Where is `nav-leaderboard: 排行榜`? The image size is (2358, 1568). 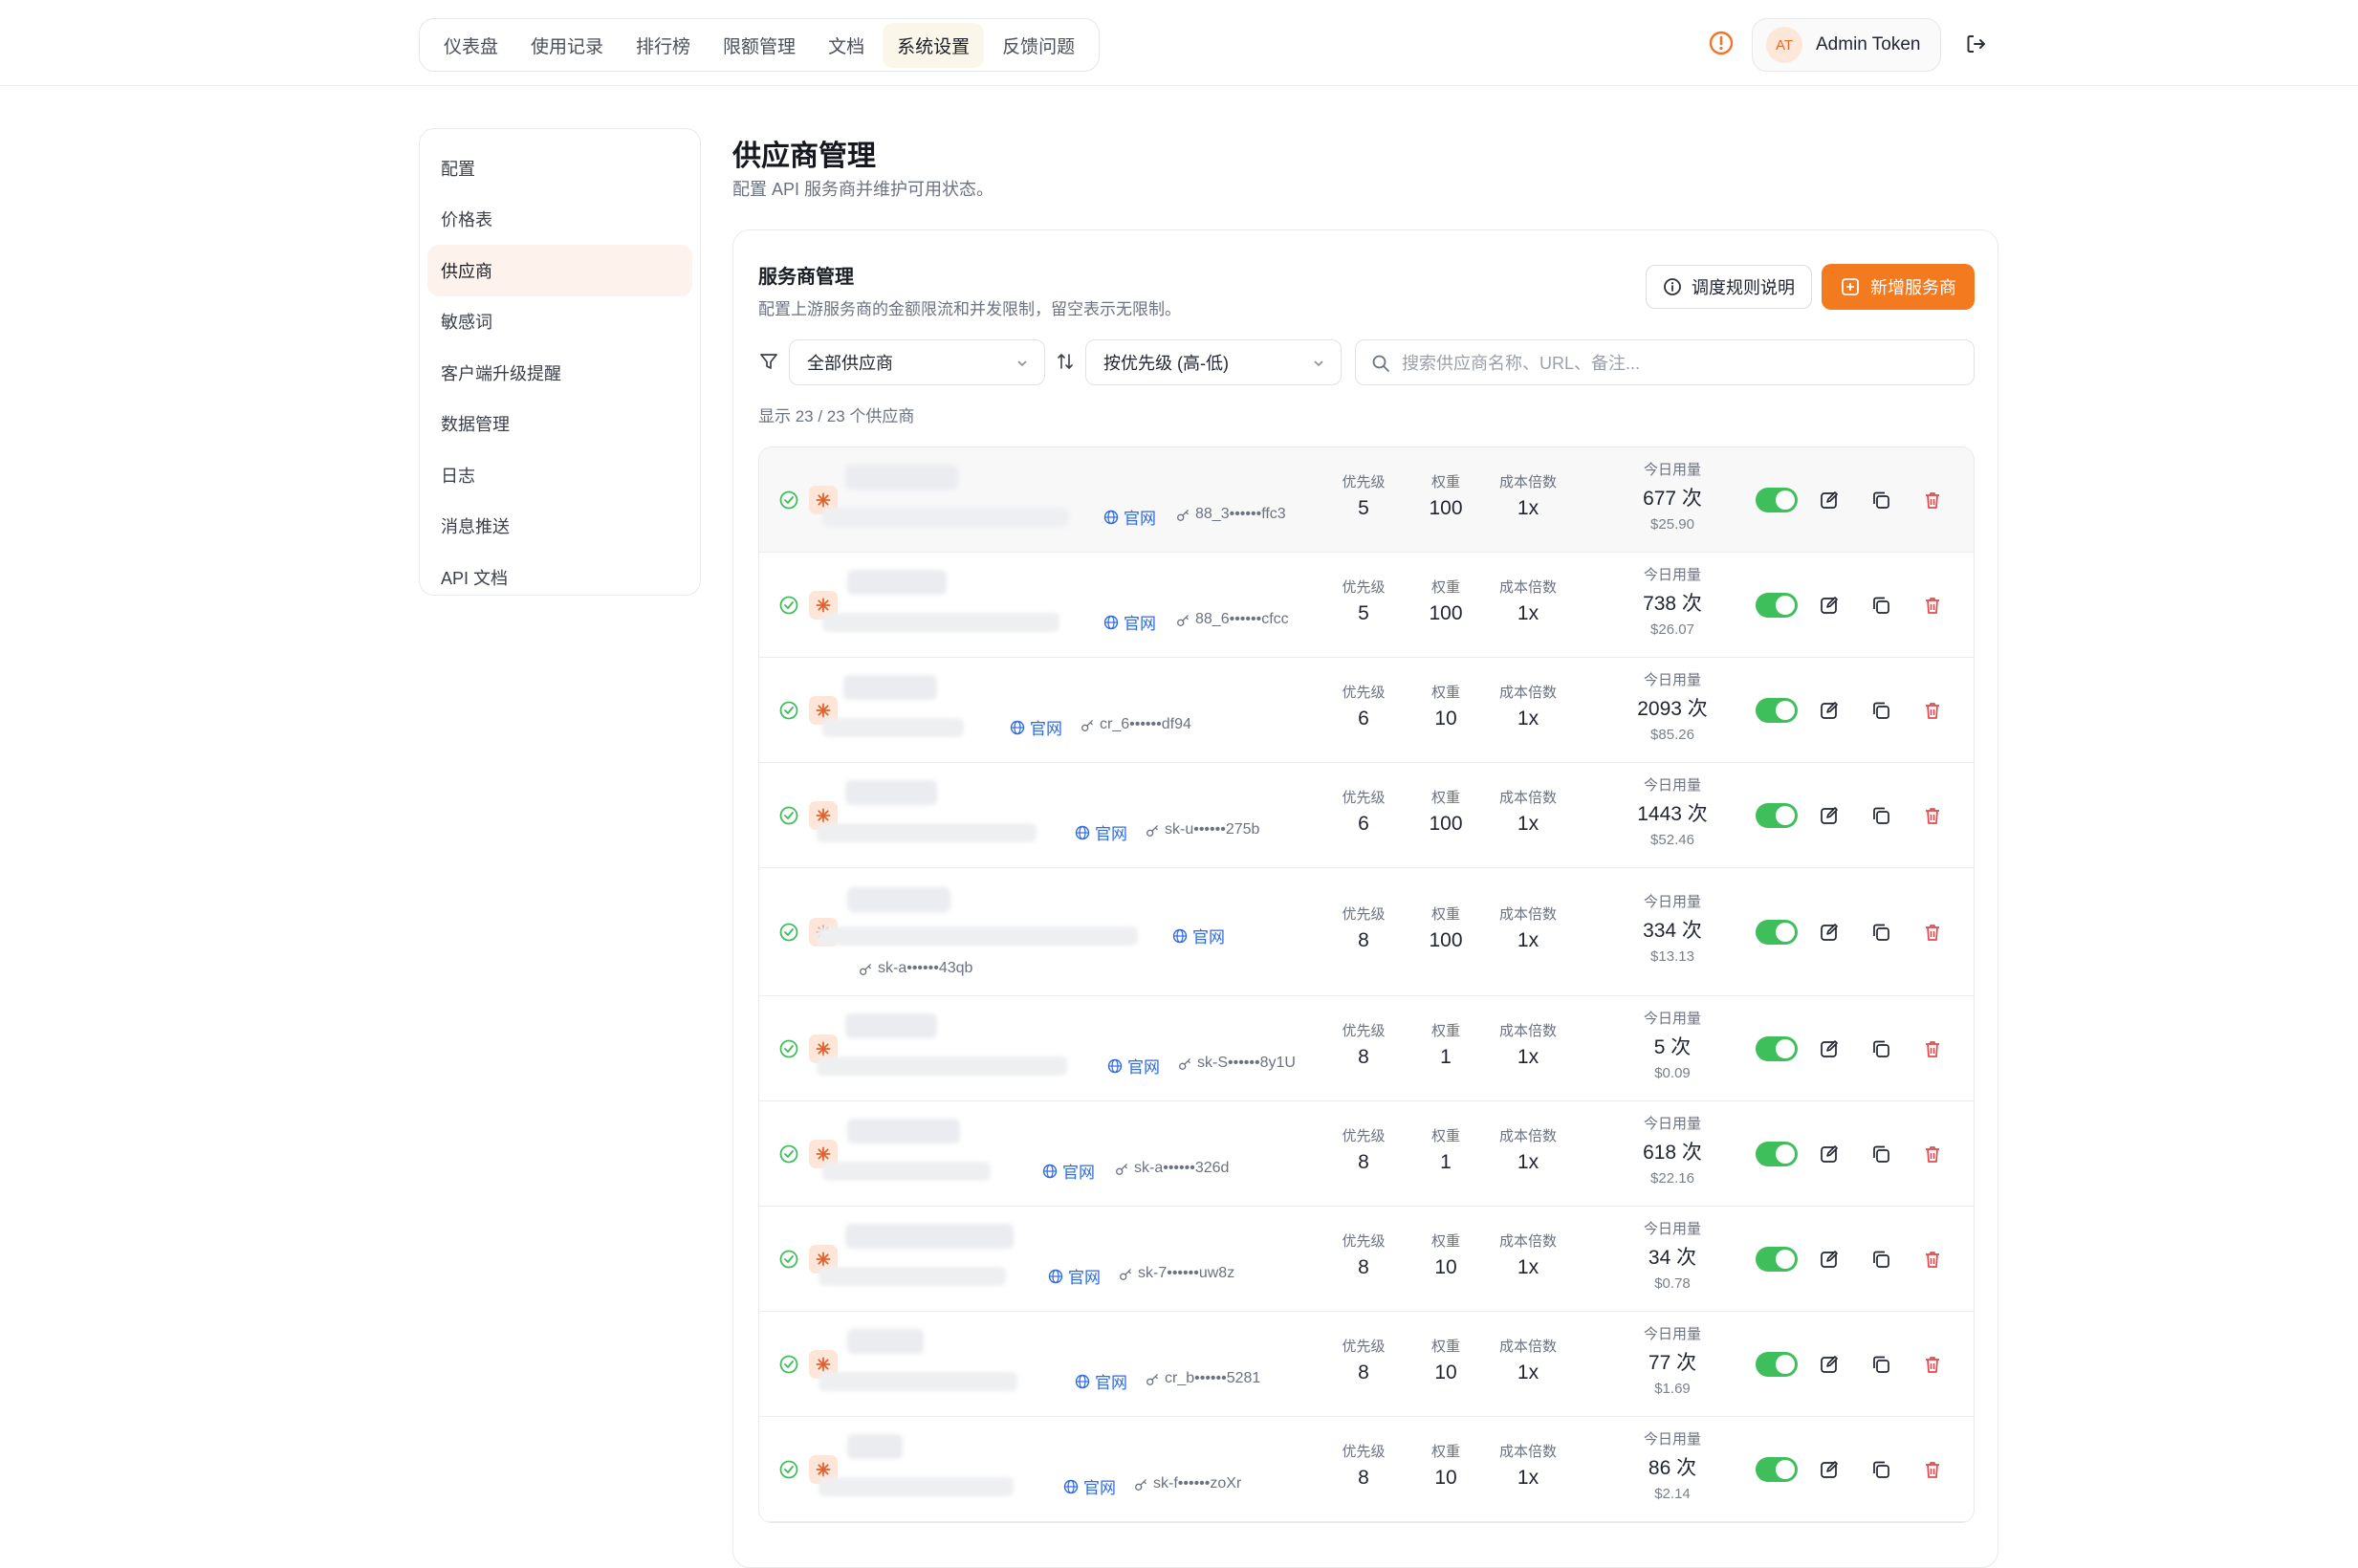 nav-leaderboard: 排行榜 is located at coordinates (664, 45).